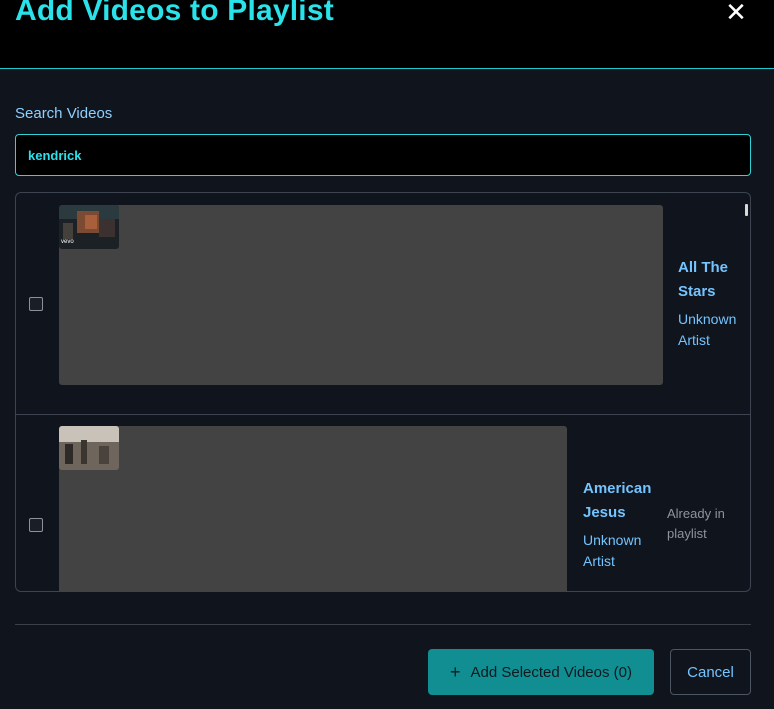  I want to click on add-selected-videos-button: + Add Selected Videos (0), so click(541, 672).